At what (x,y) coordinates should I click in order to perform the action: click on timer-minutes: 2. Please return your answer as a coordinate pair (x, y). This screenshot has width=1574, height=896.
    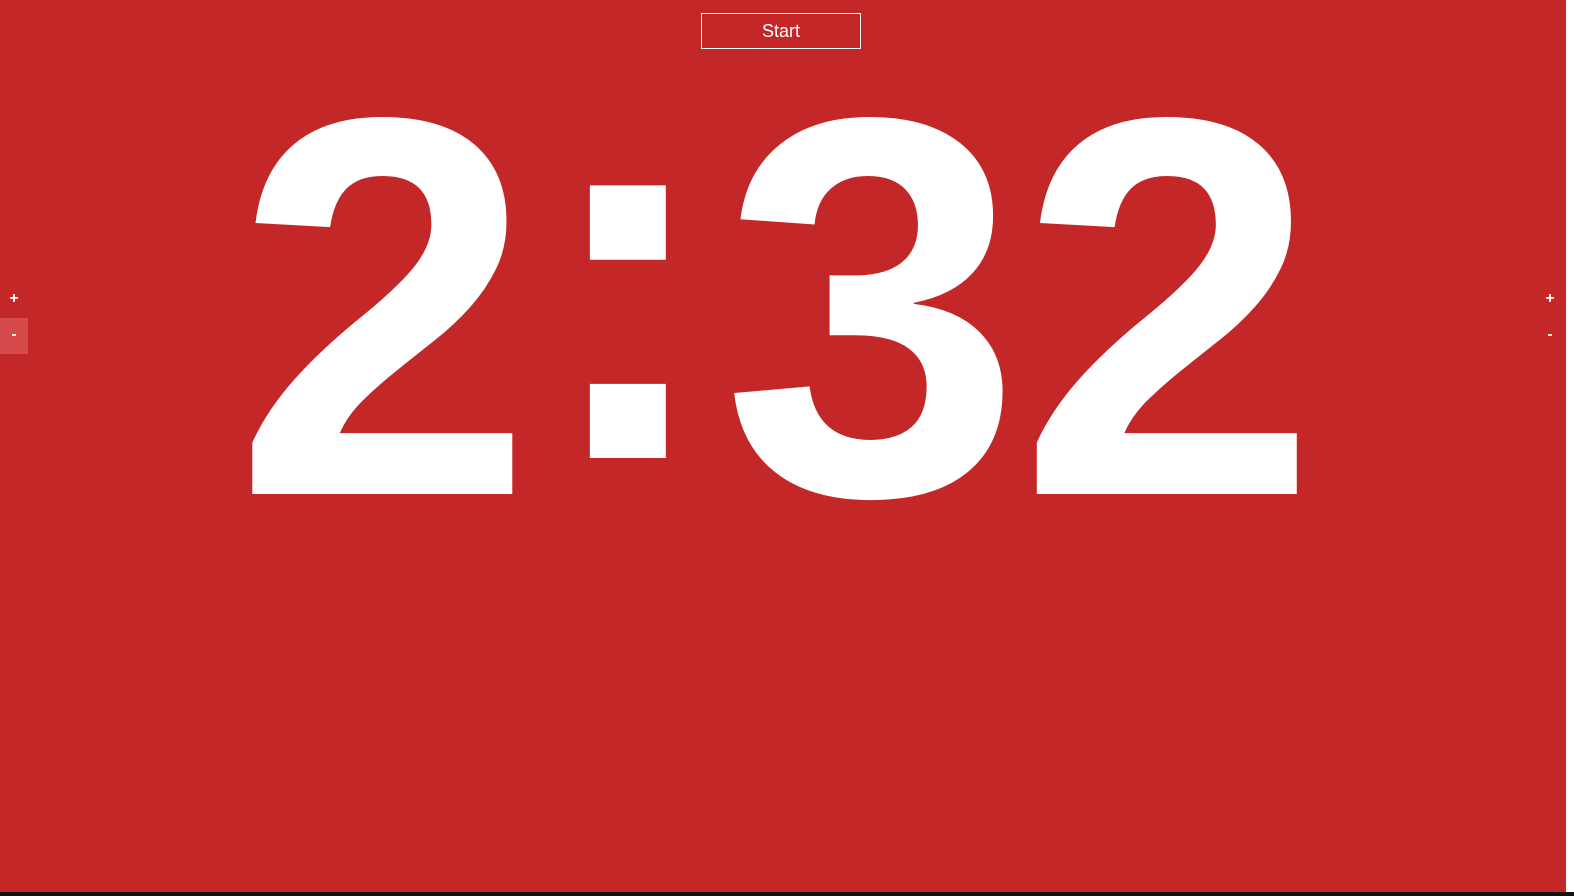
    Looking at the image, I should click on (383, 307).